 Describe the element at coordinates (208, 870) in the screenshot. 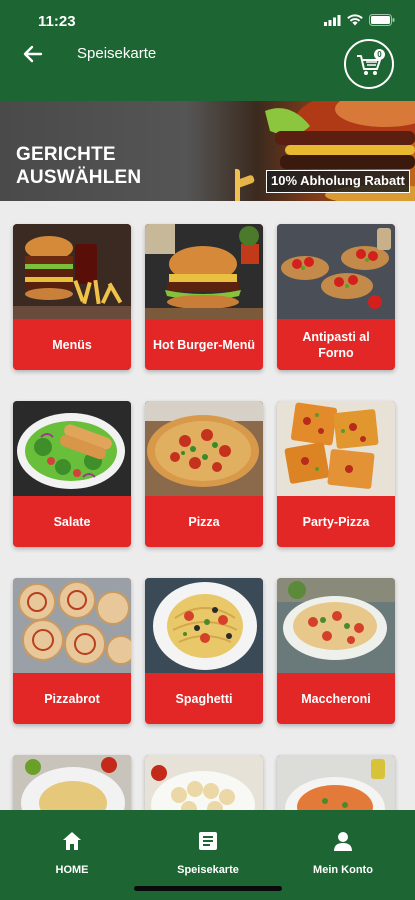

I see `nav-label-speisekarte: Speisekarte` at that location.